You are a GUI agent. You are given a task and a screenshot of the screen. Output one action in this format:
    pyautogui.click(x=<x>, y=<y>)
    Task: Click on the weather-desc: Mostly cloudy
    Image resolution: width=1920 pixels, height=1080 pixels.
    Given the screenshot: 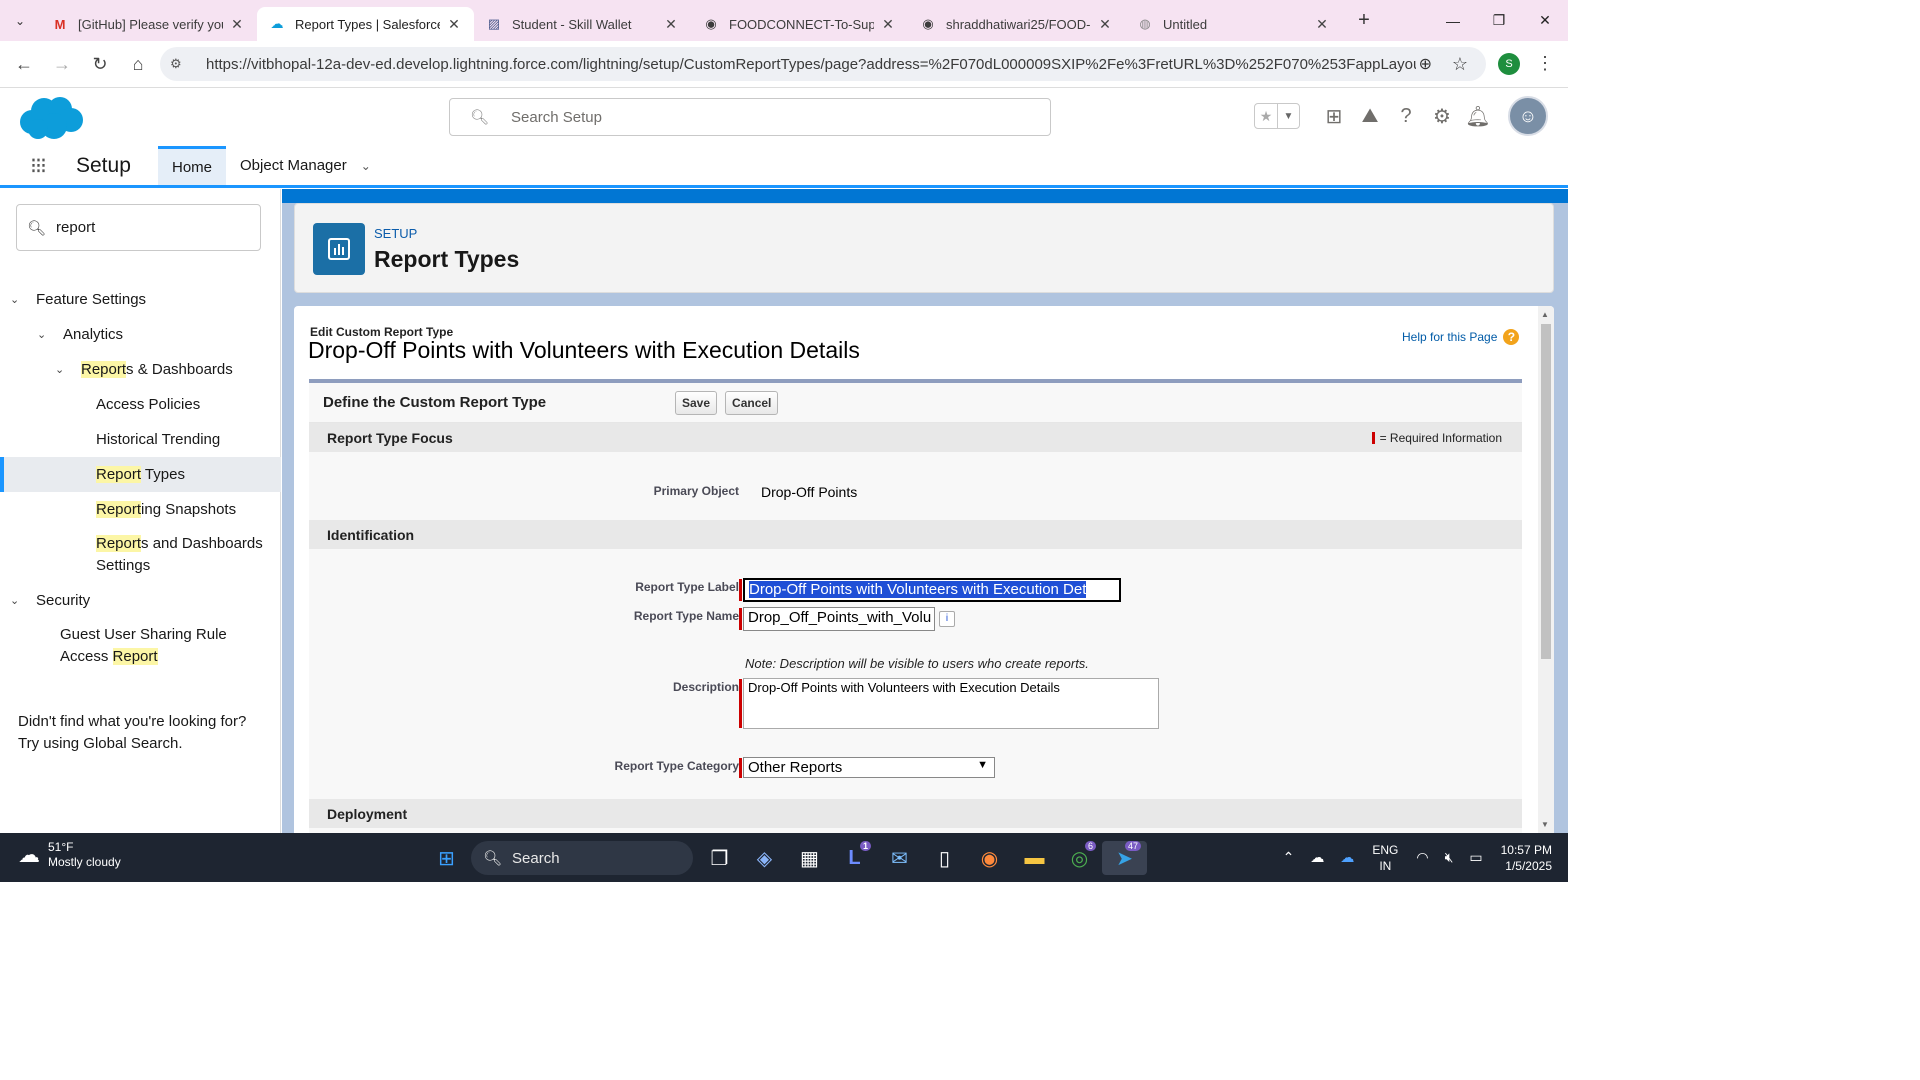 What is the action you would take?
    pyautogui.click(x=84, y=862)
    